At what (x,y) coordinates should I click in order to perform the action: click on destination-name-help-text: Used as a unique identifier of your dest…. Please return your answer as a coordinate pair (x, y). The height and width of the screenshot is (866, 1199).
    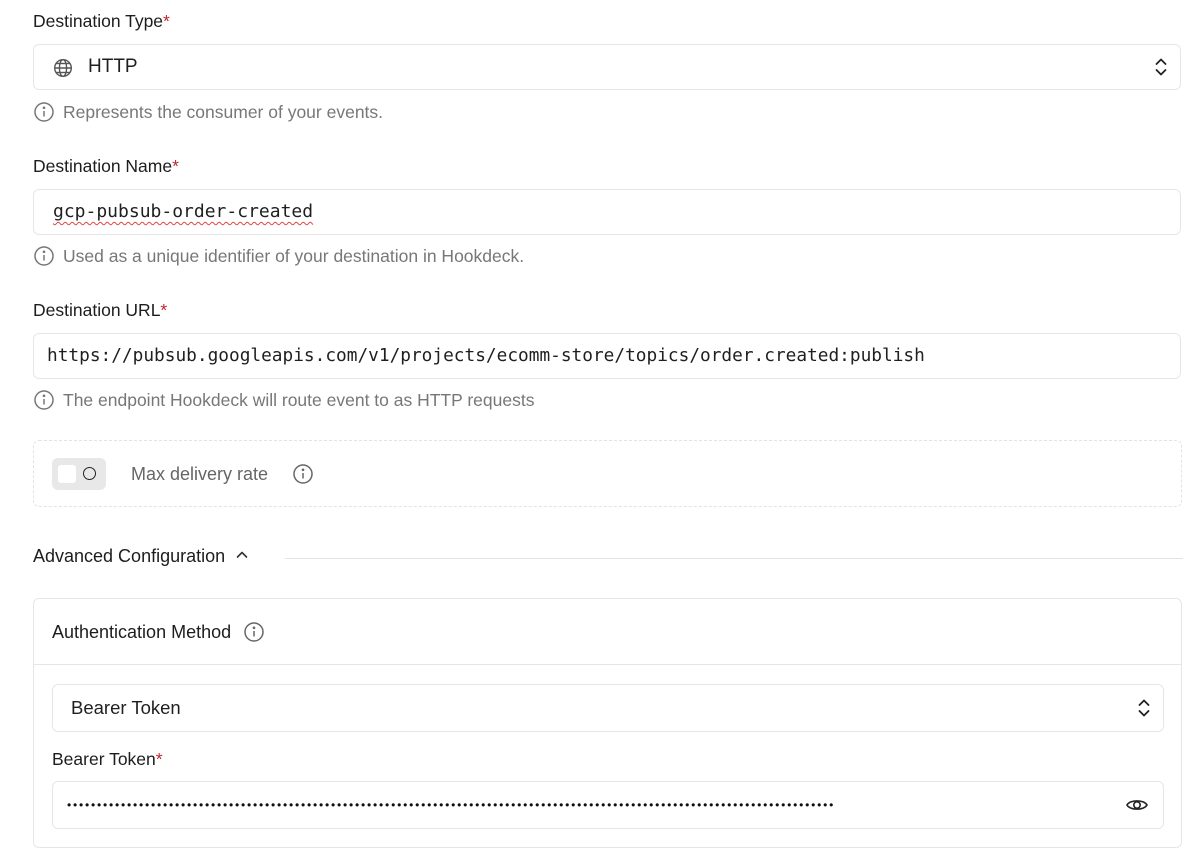
    Looking at the image, I should click on (294, 255).